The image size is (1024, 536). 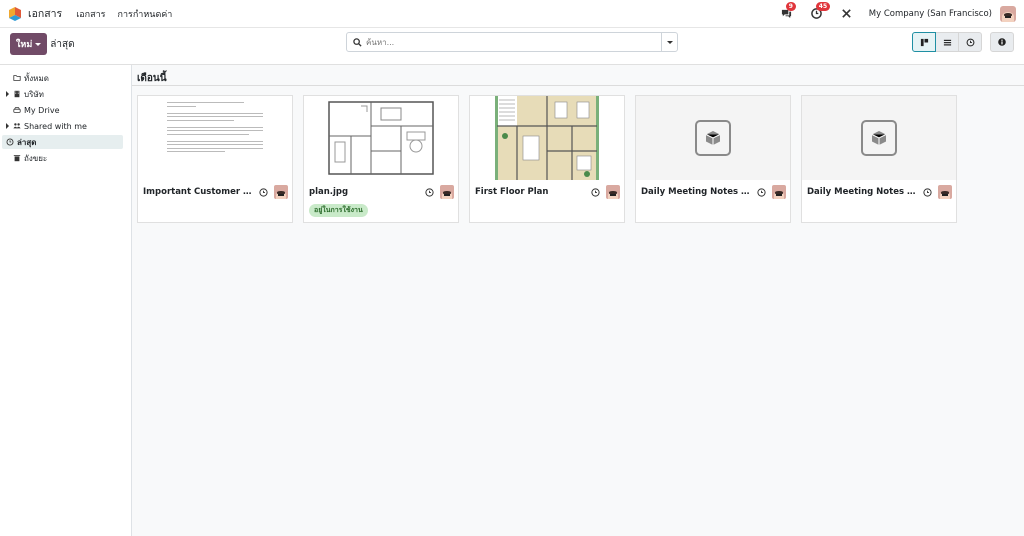 What do you see at coordinates (790, 6) in the screenshot?
I see `messages-count-badge: 9` at bounding box center [790, 6].